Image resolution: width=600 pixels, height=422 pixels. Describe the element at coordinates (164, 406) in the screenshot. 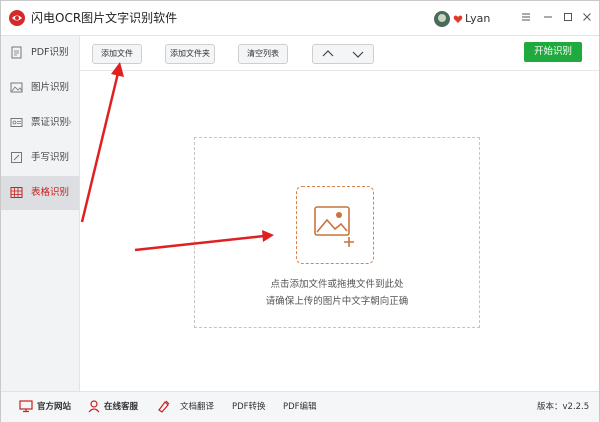

I see `translate-icon` at that location.